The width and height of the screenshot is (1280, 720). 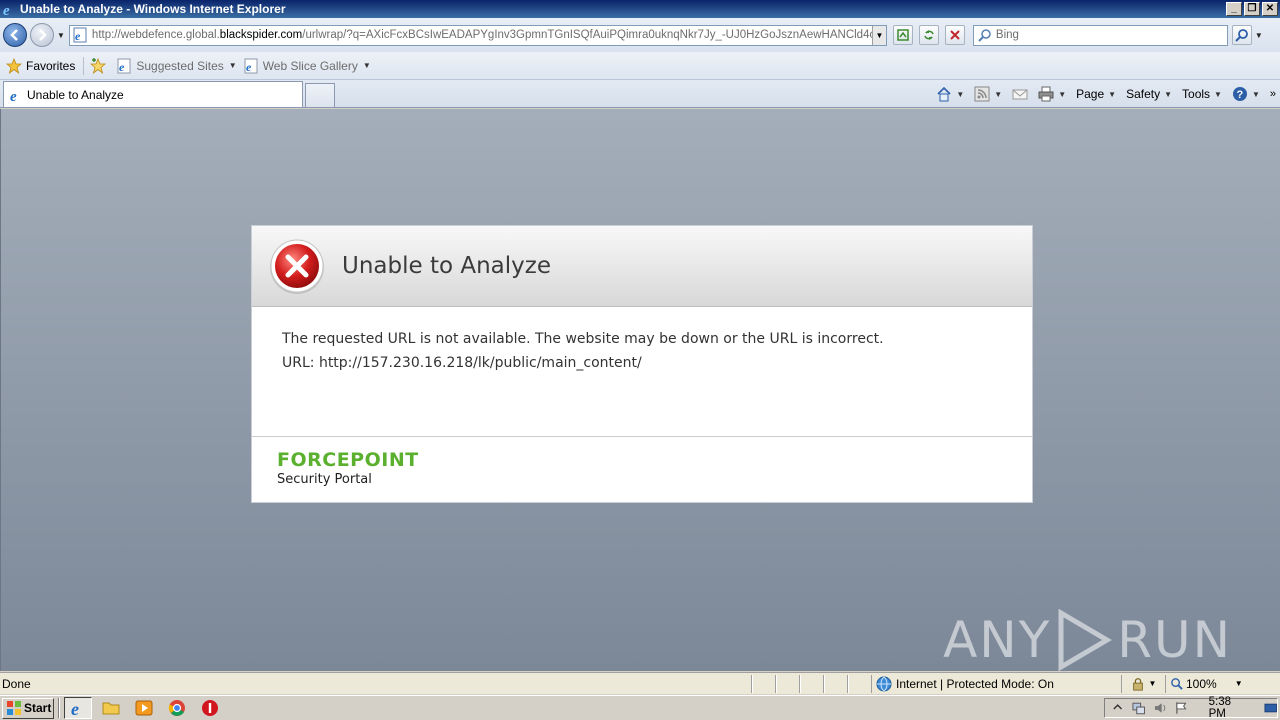 What do you see at coordinates (642, 462) in the screenshot?
I see `forcepoint-brand: FORCEPOINT Security Portal` at bounding box center [642, 462].